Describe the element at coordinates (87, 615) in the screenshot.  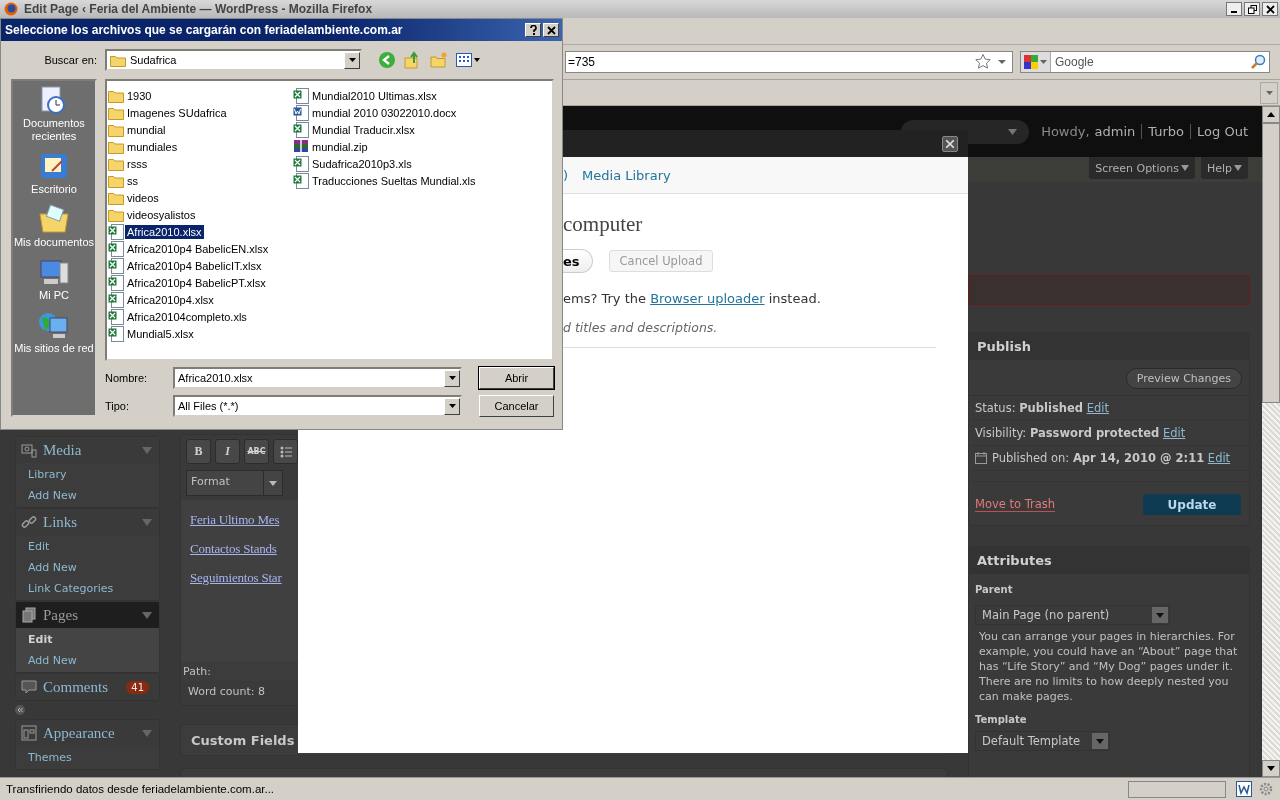
I see `menu-section: Pages` at that location.